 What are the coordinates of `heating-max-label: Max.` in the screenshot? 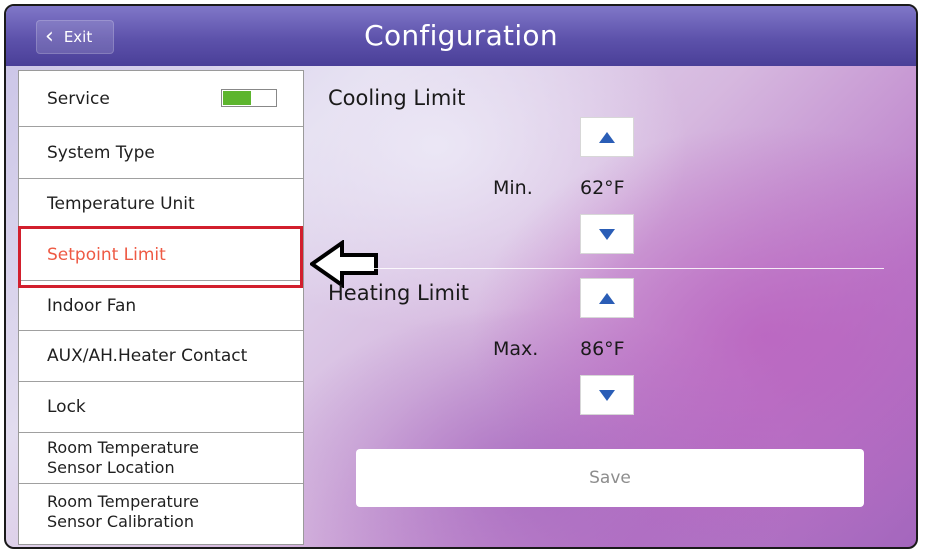 It's located at (516, 349).